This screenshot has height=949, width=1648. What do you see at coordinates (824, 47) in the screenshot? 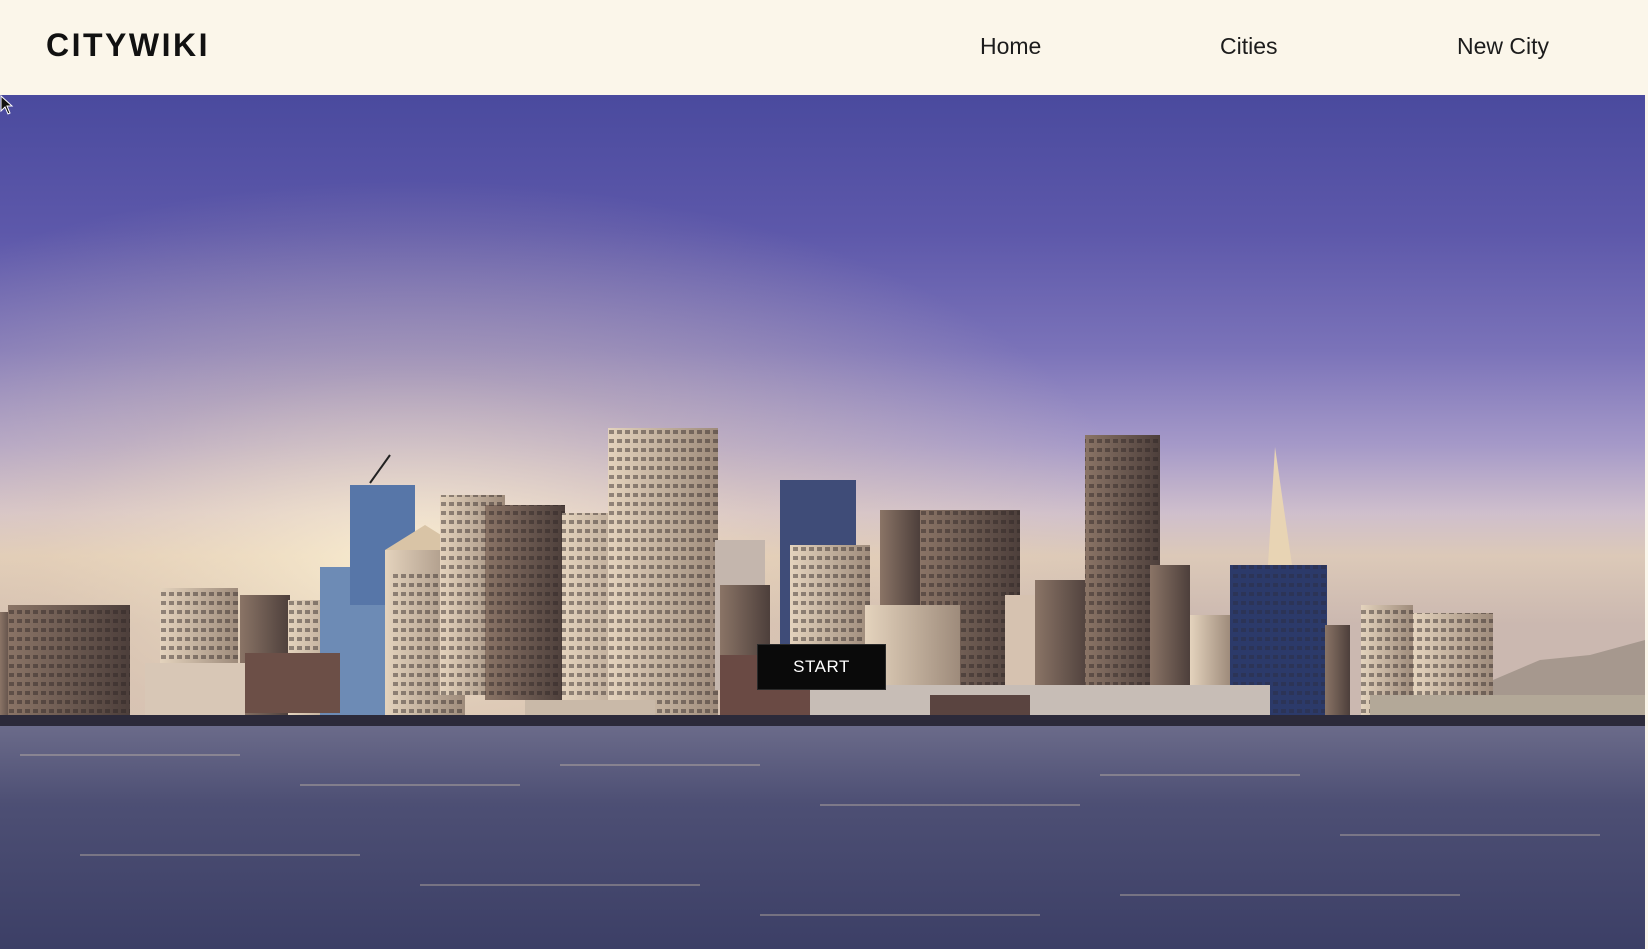
I see `navbar: CITYWIKI Home Cities New City` at bounding box center [824, 47].